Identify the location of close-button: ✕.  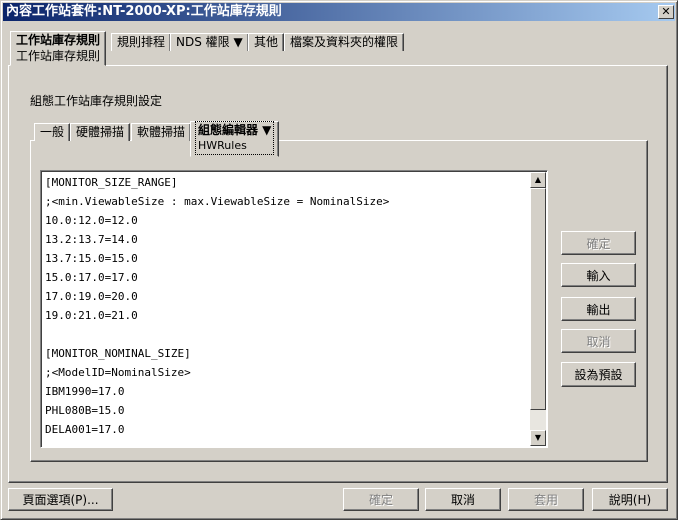
(666, 12).